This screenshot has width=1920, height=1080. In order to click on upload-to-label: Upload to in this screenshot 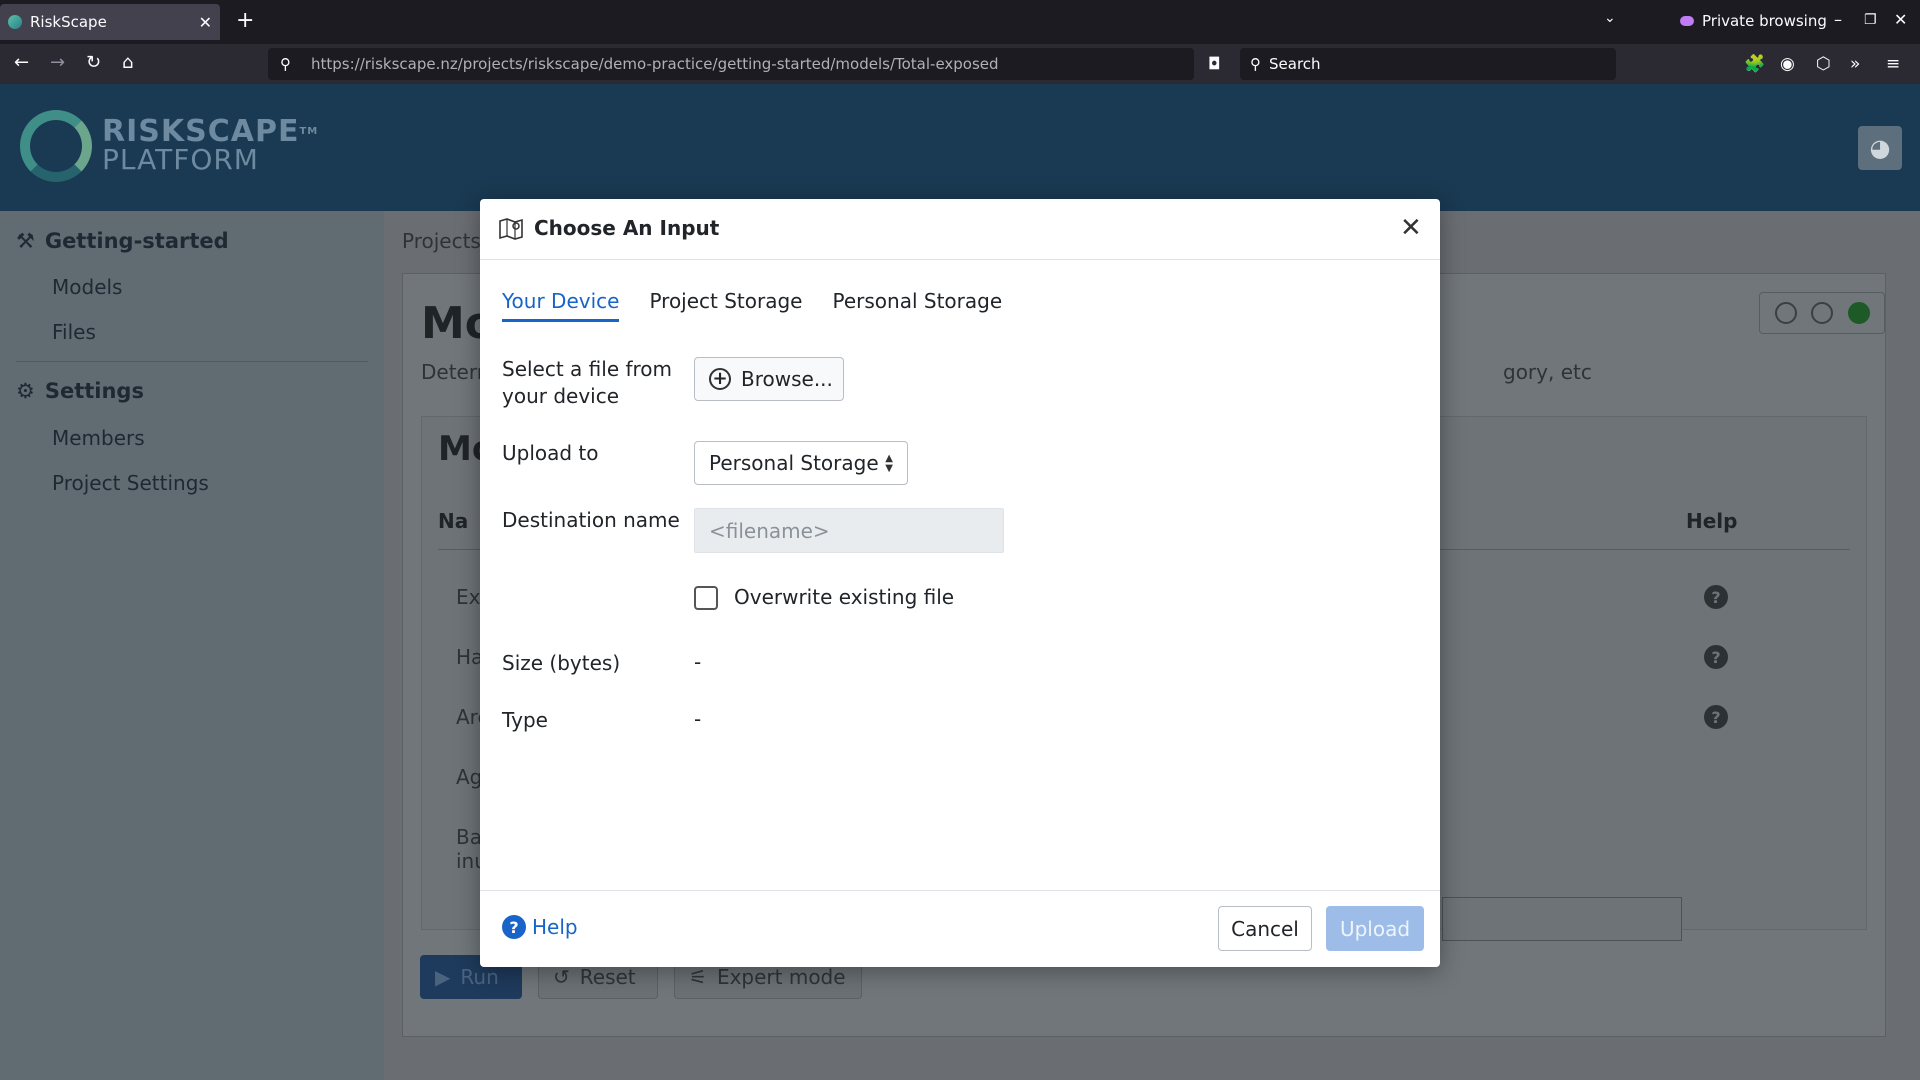, I will do `click(550, 453)`.